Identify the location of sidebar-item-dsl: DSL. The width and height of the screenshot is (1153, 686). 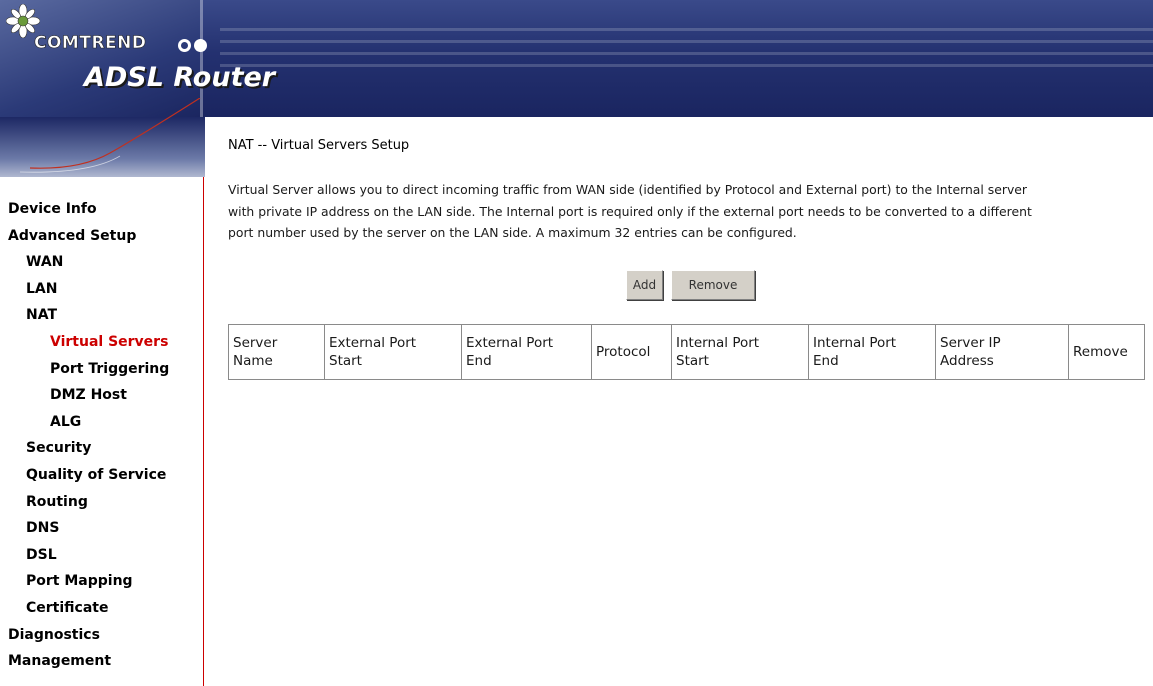
(41, 555).